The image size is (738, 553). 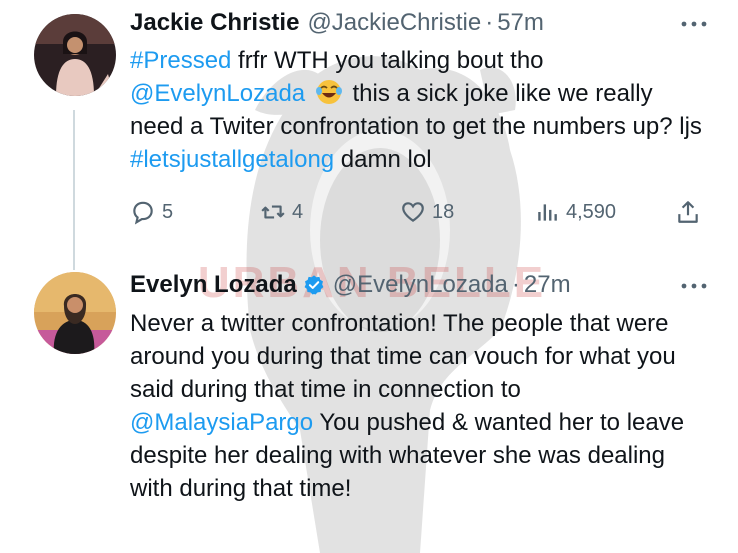 I want to click on tweet-text-part: frfr WTH you talking bout tho, so click(x=387, y=60).